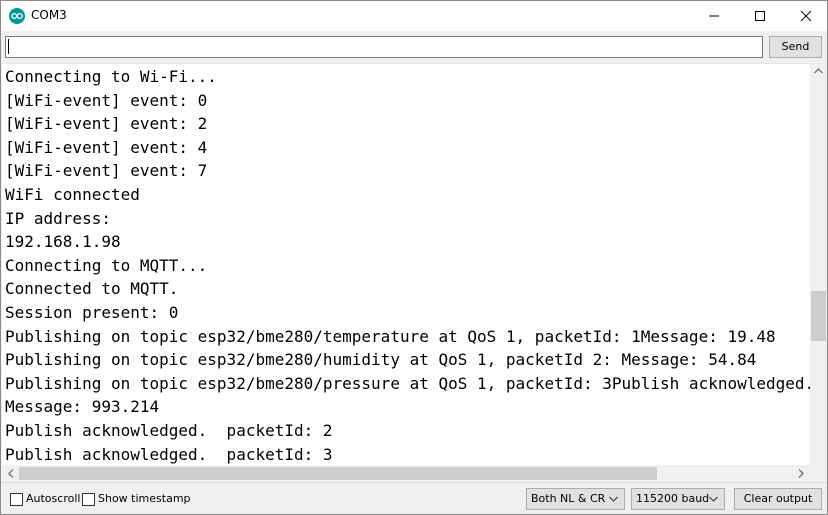 The image size is (828, 515). I want to click on output-line: Publish acknowledged. packetId: 2, so click(169, 430).